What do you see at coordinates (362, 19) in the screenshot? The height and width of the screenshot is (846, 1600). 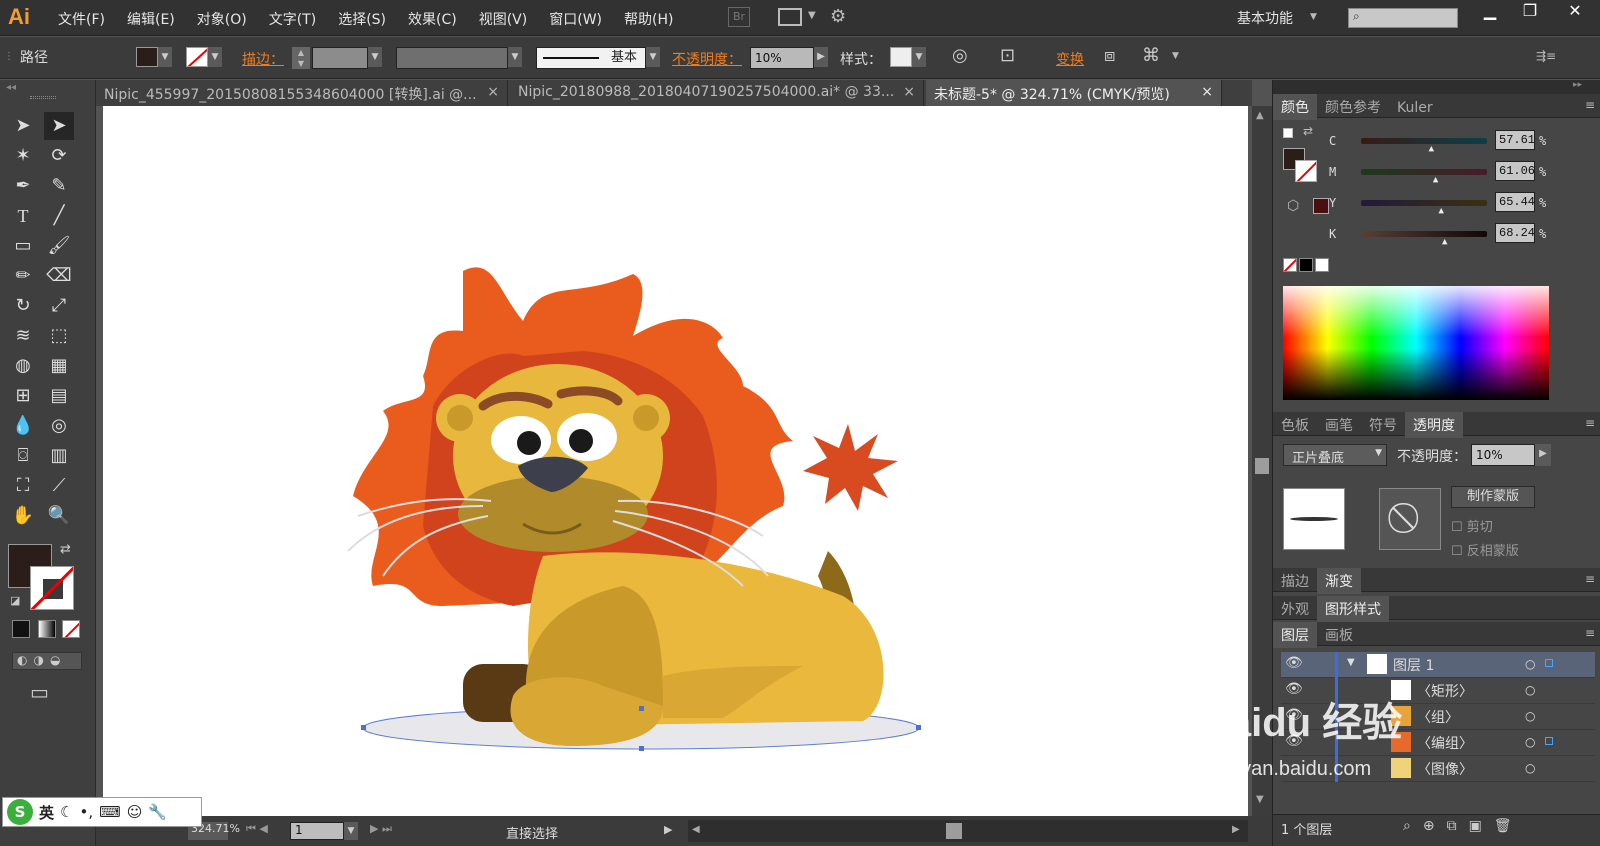 I see `menu-select: 选择(S)` at bounding box center [362, 19].